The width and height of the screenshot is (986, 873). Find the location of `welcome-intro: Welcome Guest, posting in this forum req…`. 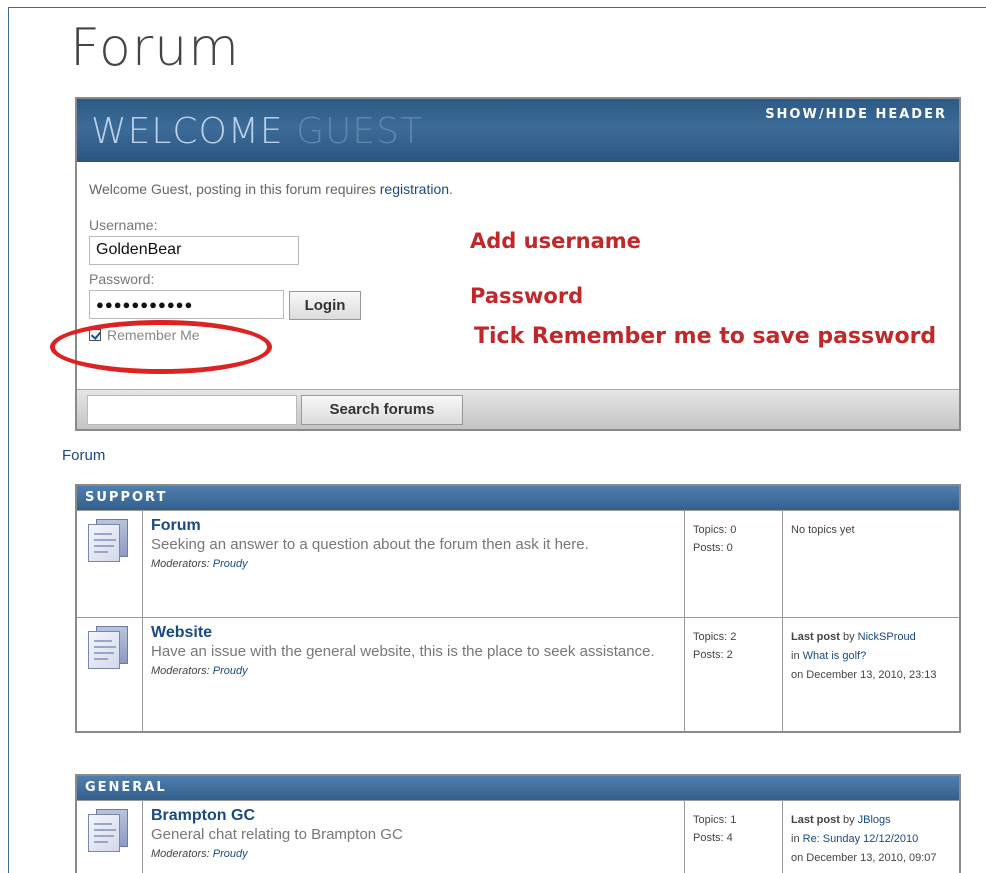

welcome-intro: Welcome Guest, posting in this forum req… is located at coordinates (271, 189).